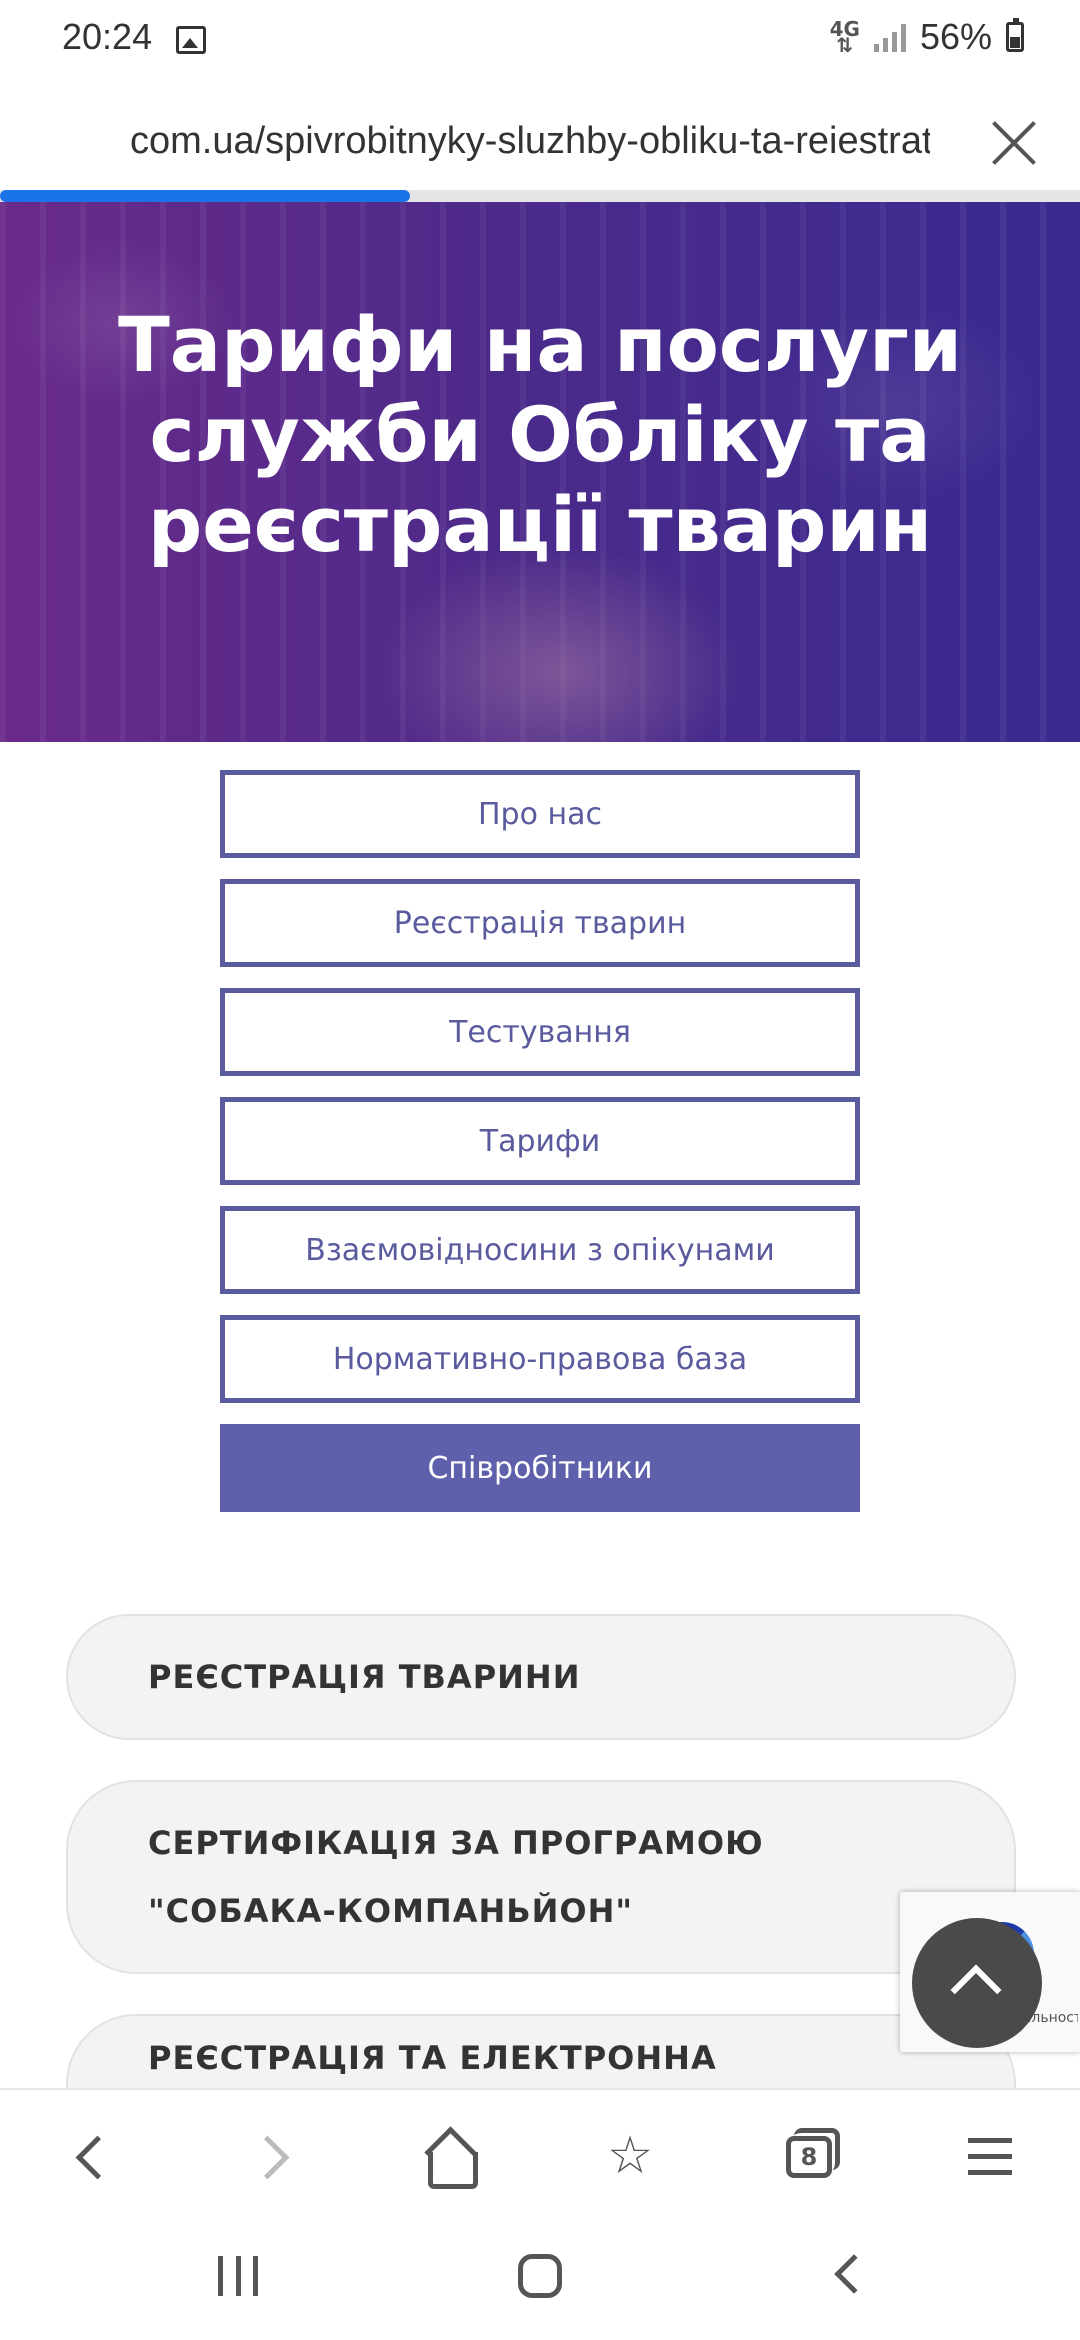 The height and width of the screenshot is (2340, 1080). Describe the element at coordinates (540, 40) in the screenshot. I see `status-bar: 20:24 4G ⇅ 56%` at that location.